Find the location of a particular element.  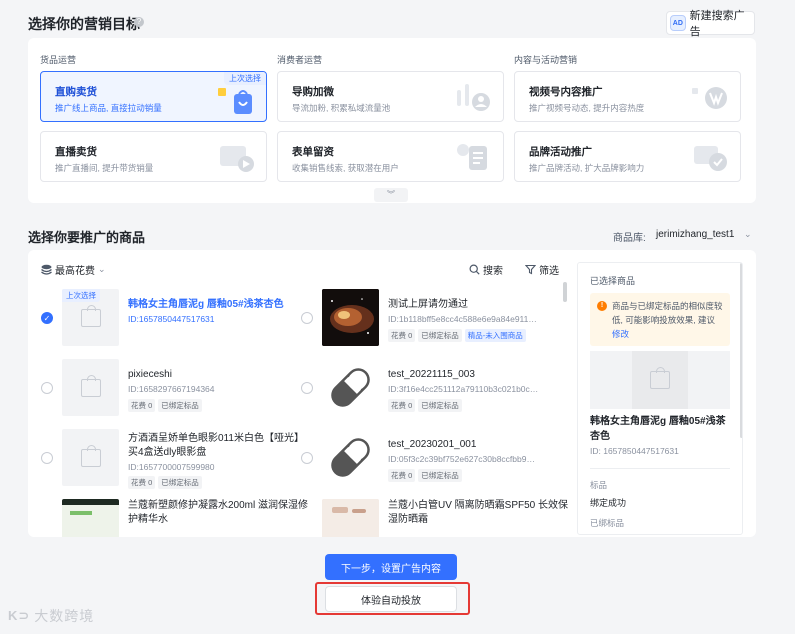

ad-icon: AD is located at coordinates (678, 23).